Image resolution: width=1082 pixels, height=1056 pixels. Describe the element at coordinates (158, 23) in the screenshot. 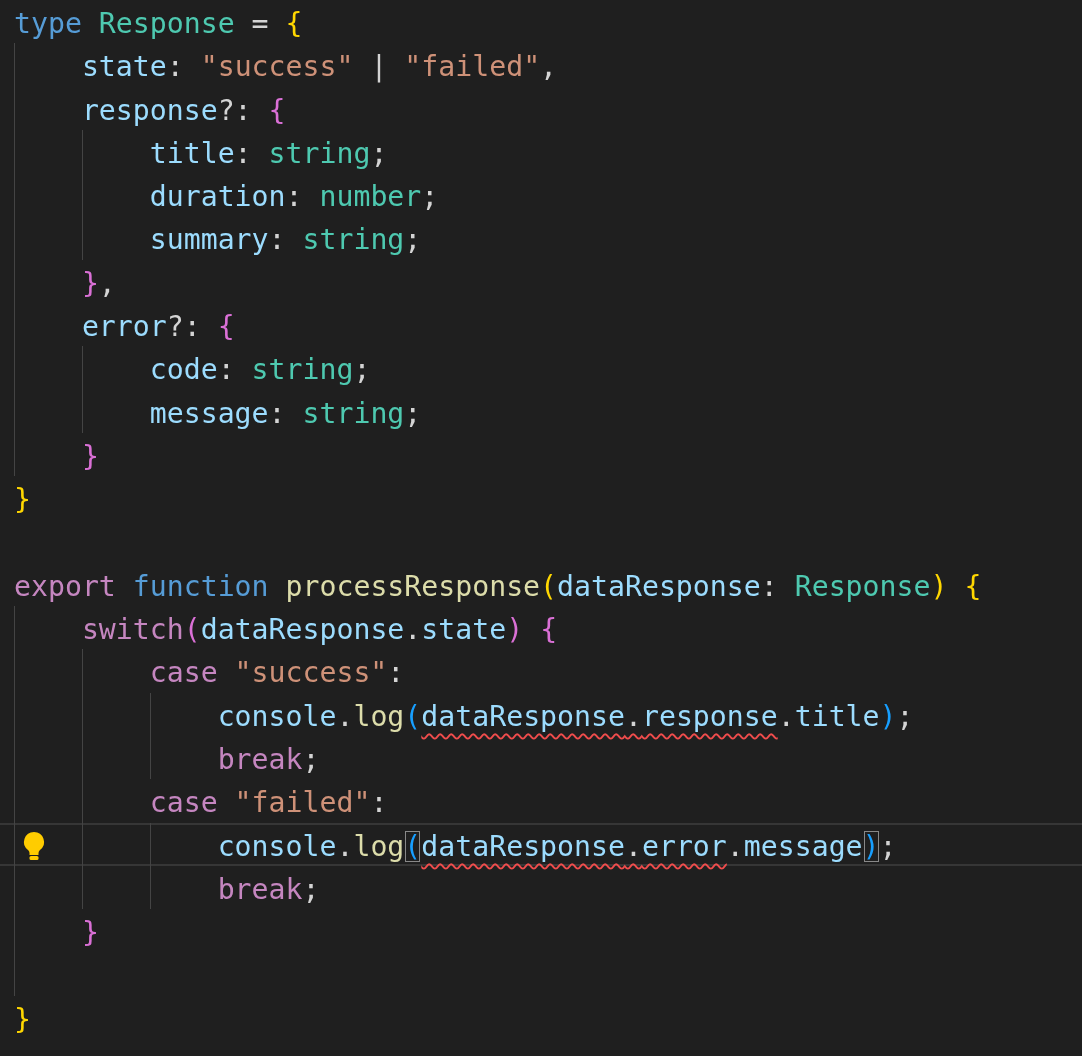

I see `code-line: type Response = {` at that location.